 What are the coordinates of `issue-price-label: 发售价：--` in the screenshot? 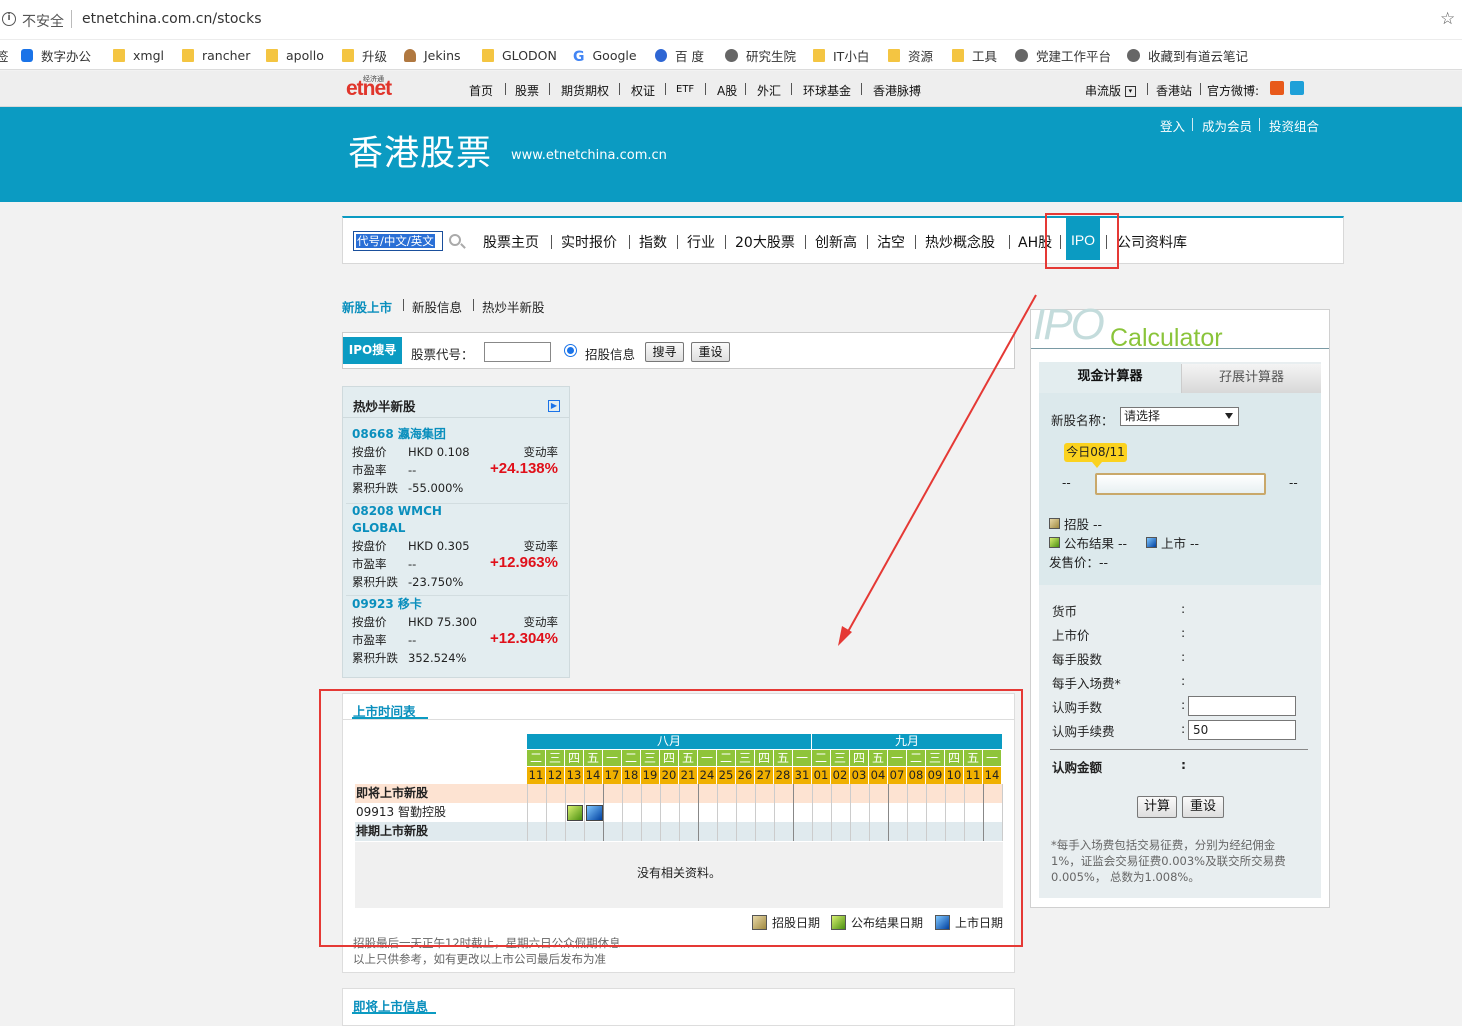 It's located at (1079, 562).